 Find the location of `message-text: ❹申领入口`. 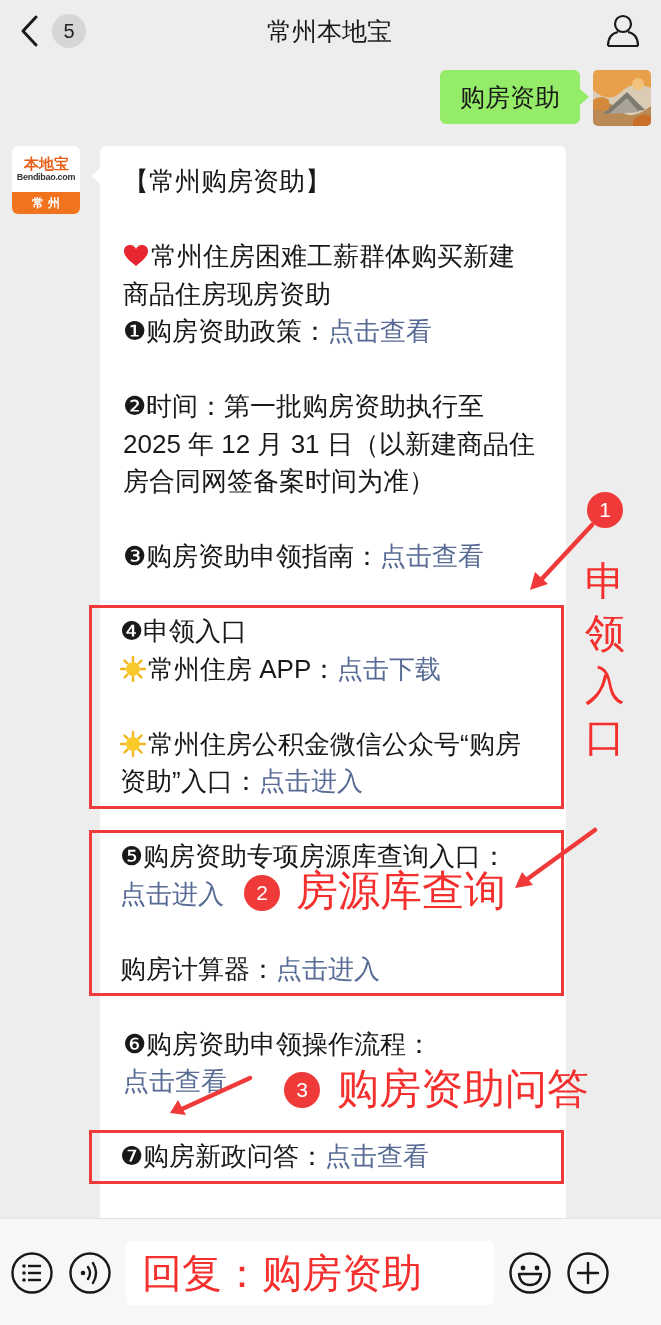

message-text: ❹申领入口 is located at coordinates (184, 631).